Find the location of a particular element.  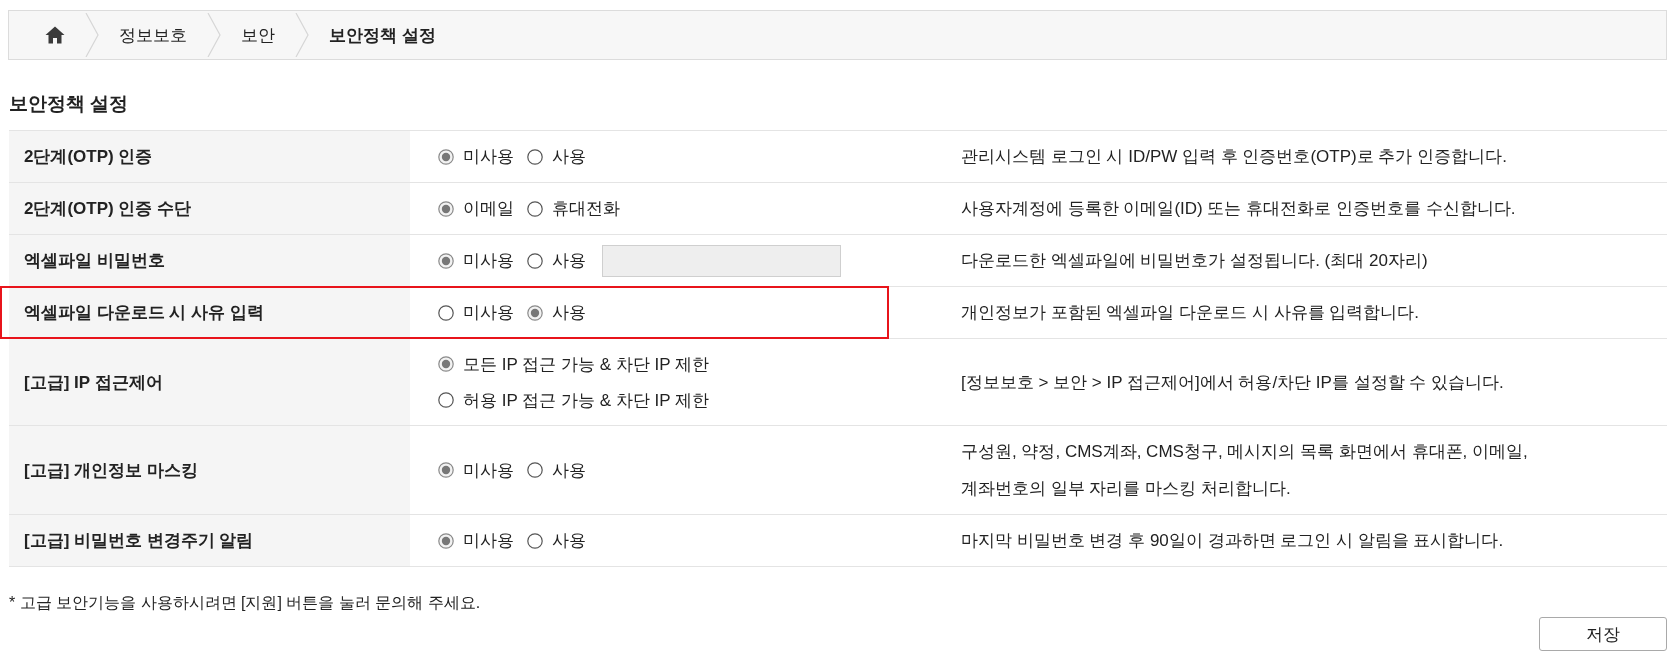

setting-description: [정보보호 > 보안 > IP 접근제어]에서 허용/차단 IP를 설정할 수 있습니다. is located at coordinates (1232, 382).